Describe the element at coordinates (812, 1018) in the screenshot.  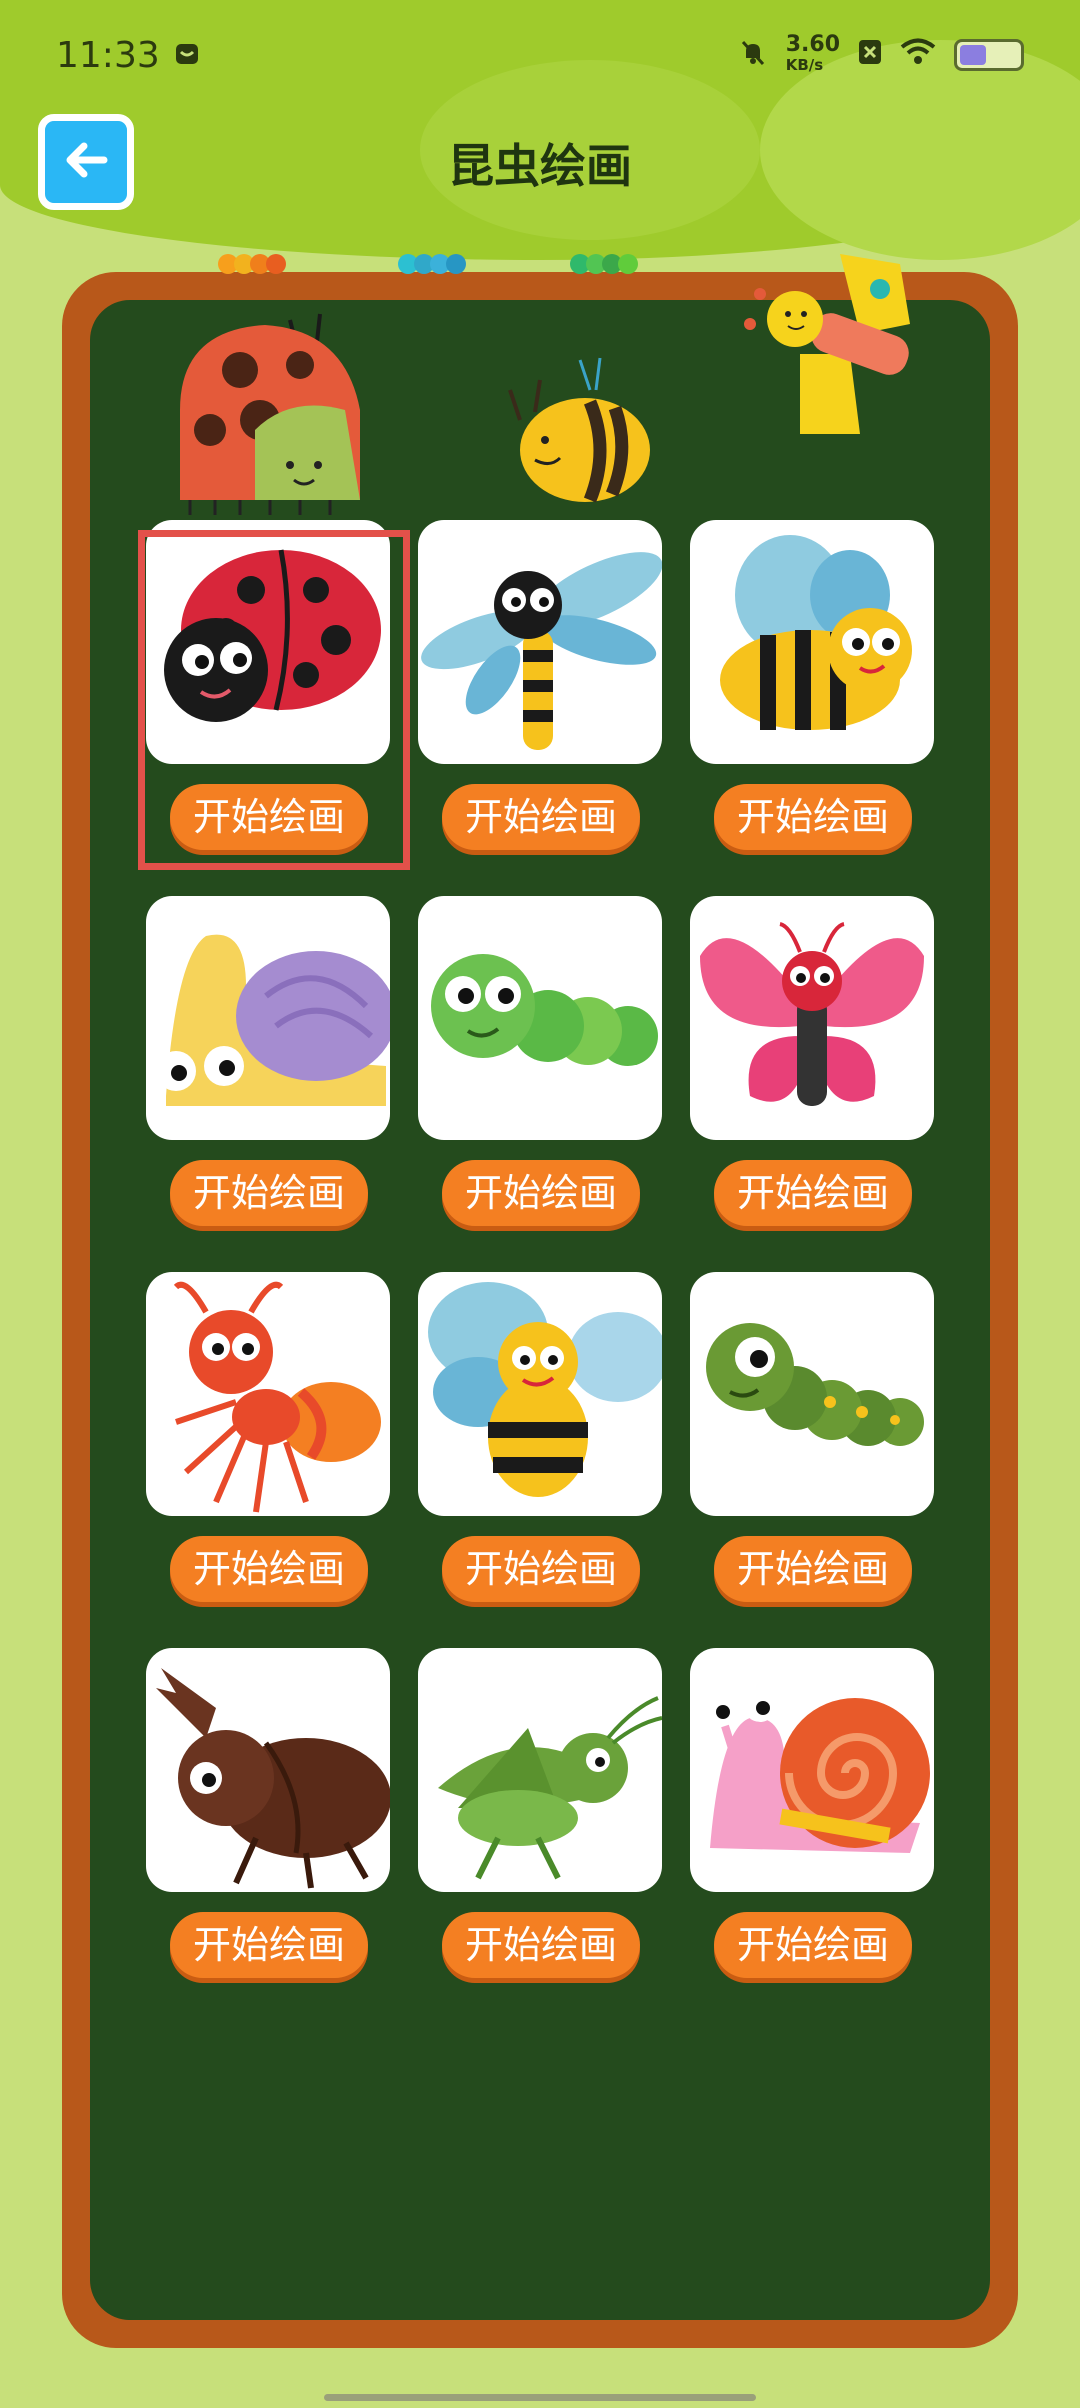
I see `insect-card-butterfly-pink` at that location.